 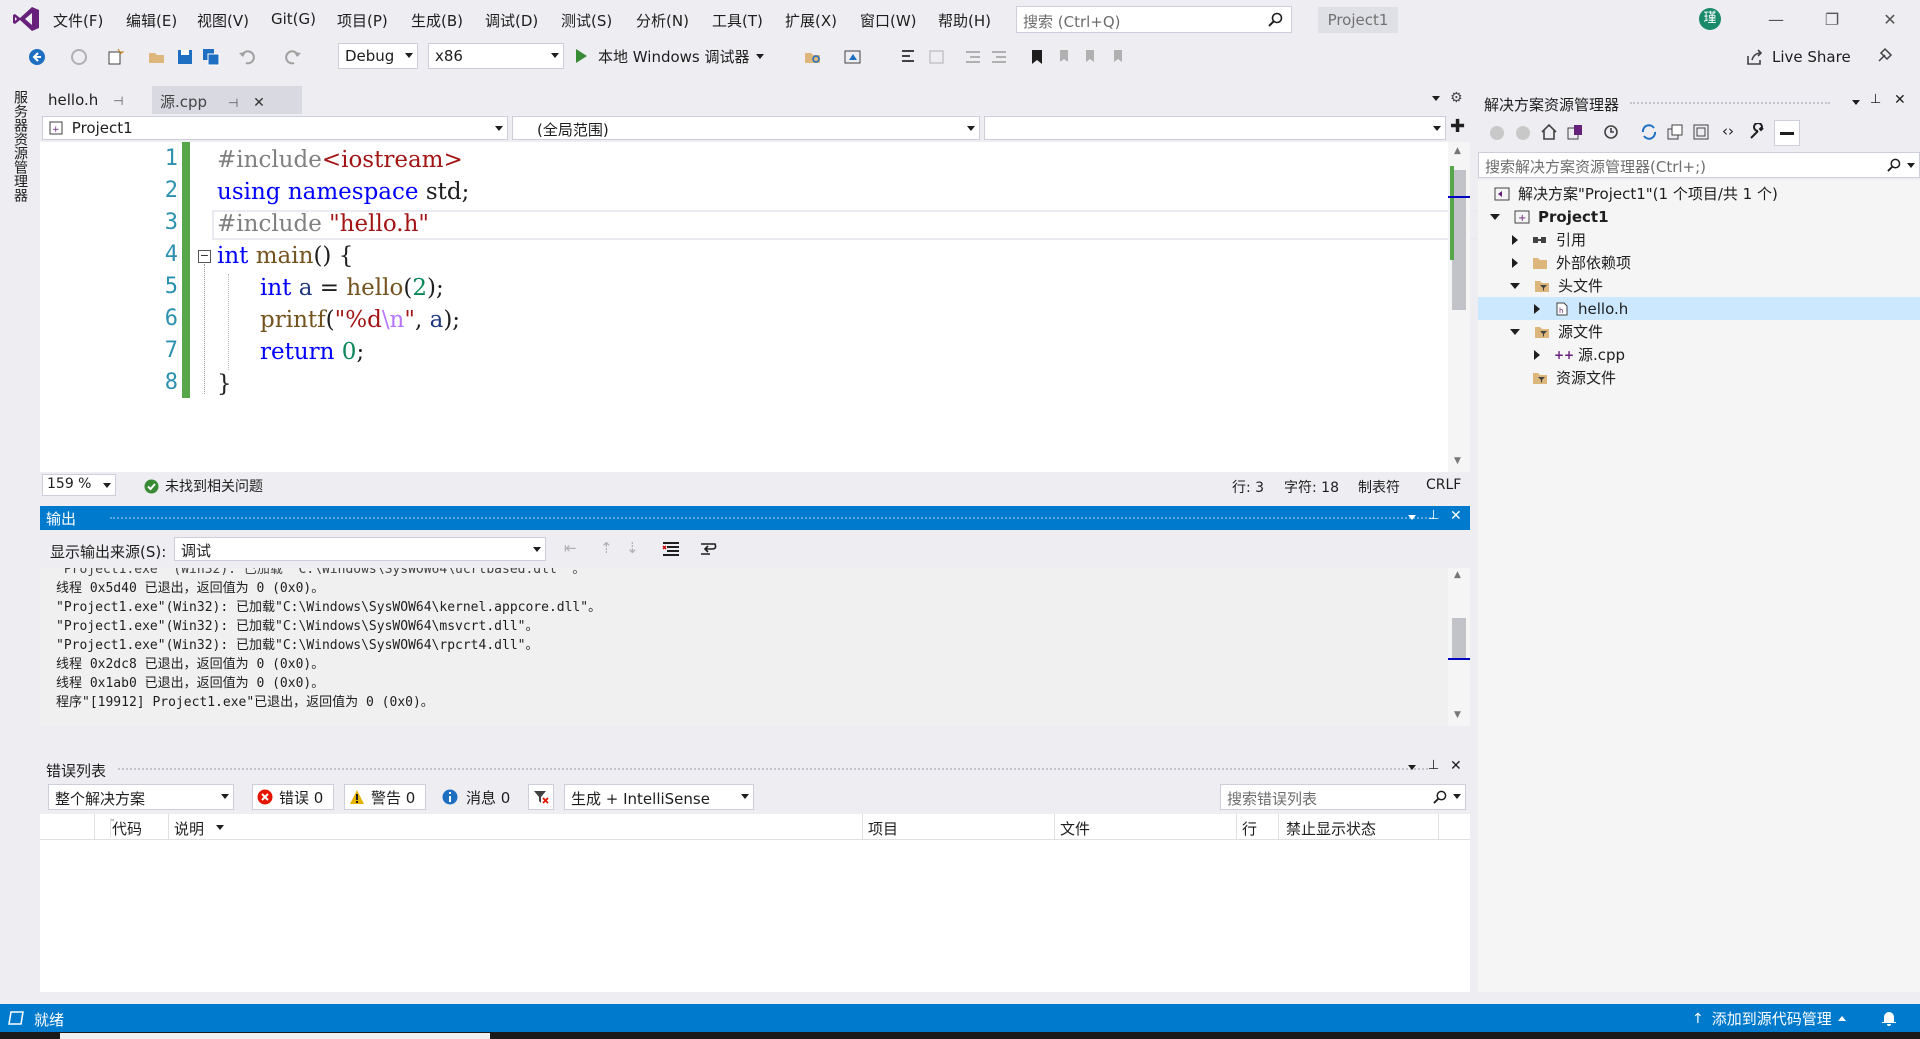 I want to click on back-arrow-icon, so click(x=37, y=57).